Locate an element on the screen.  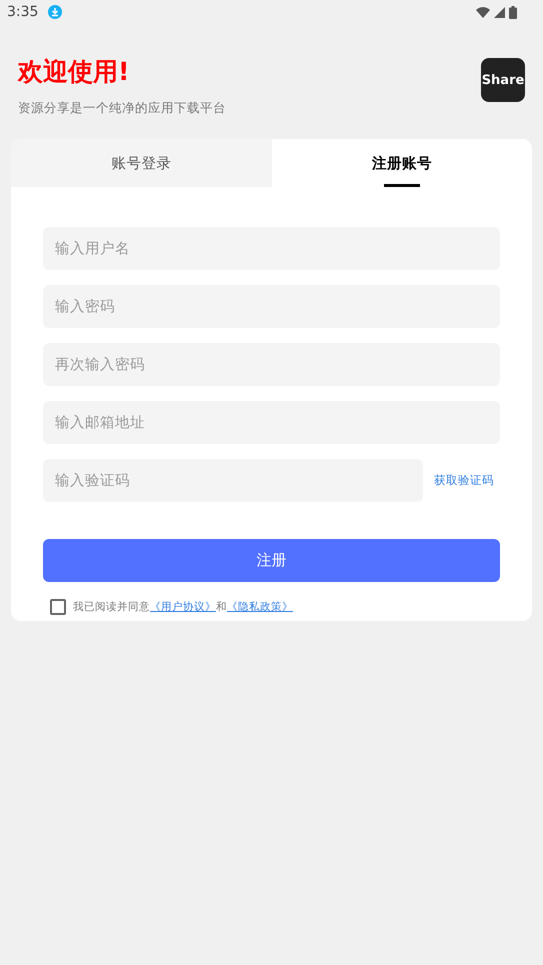
user-agreement-link: 《用户协议》 is located at coordinates (183, 607).